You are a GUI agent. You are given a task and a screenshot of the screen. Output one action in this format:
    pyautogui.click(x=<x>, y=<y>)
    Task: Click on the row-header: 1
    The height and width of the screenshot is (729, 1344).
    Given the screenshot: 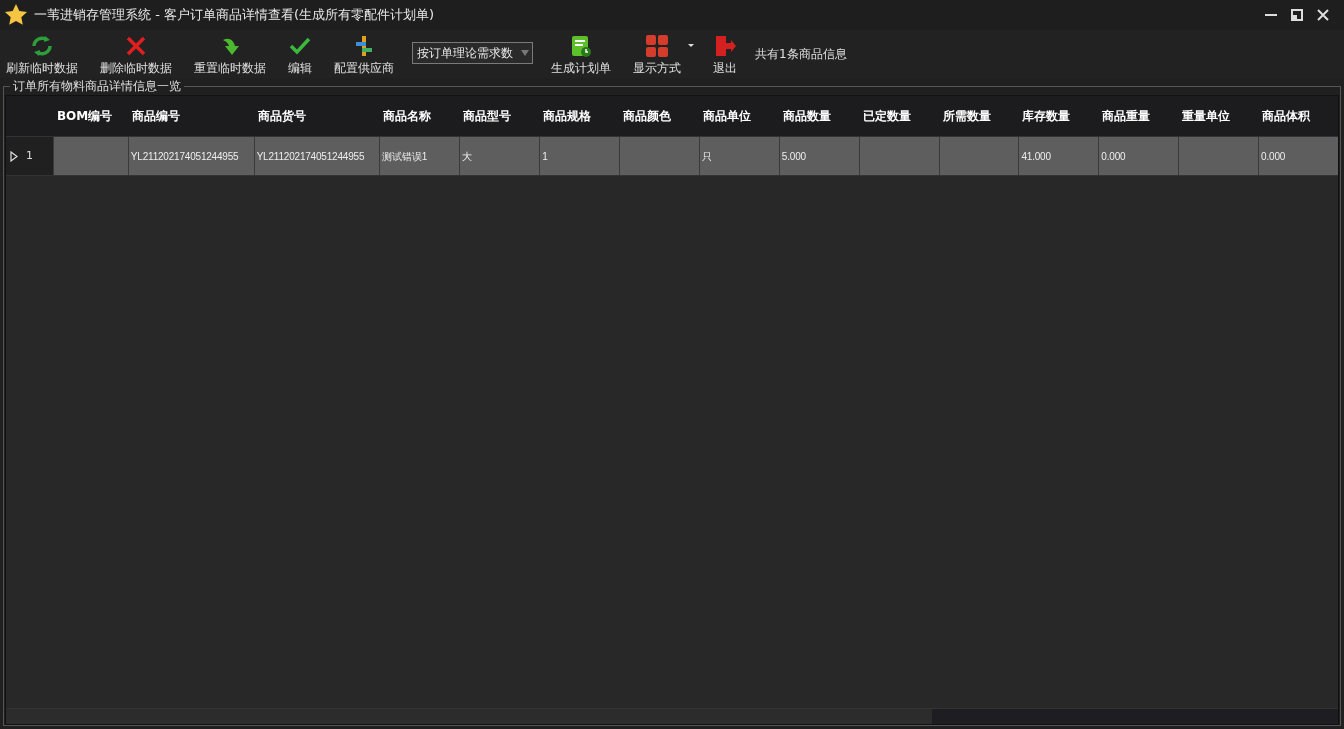 What is the action you would take?
    pyautogui.click(x=29, y=156)
    